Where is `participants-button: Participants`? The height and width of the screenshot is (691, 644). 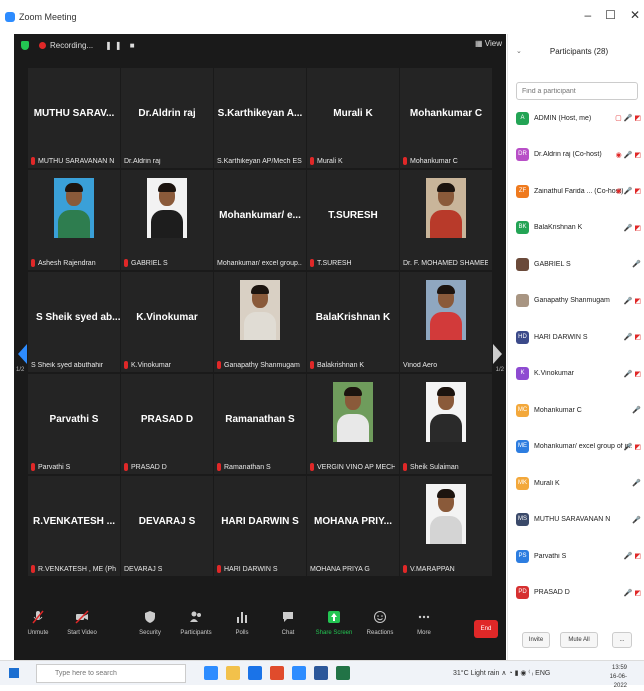
participants-button: Participants is located at coordinates (196, 623).